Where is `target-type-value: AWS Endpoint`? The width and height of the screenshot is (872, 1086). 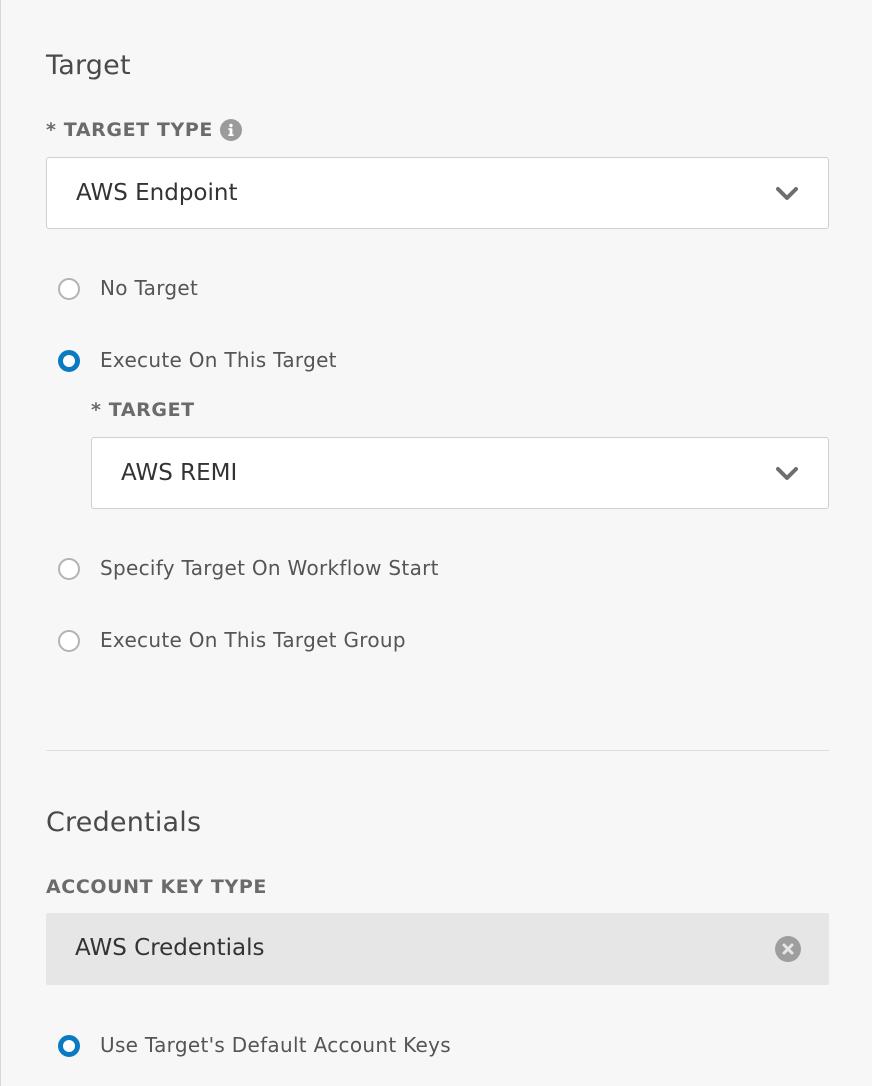 target-type-value: AWS Endpoint is located at coordinates (157, 193).